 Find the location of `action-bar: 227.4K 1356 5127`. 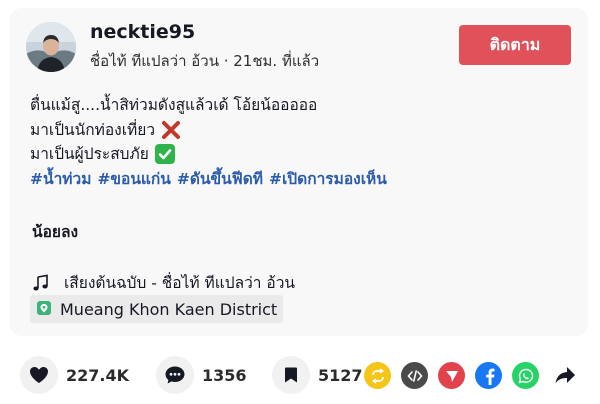

action-bar: 227.4K 1356 5127 is located at coordinates (300, 375).